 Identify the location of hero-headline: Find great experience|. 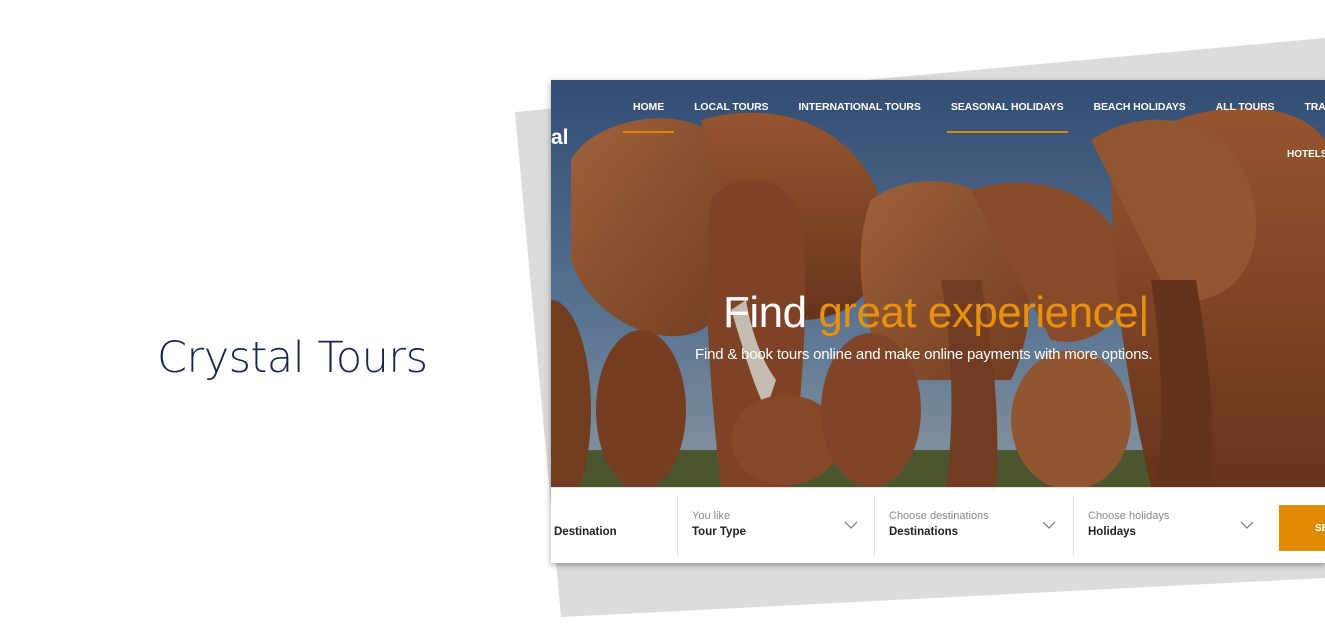
(943, 313).